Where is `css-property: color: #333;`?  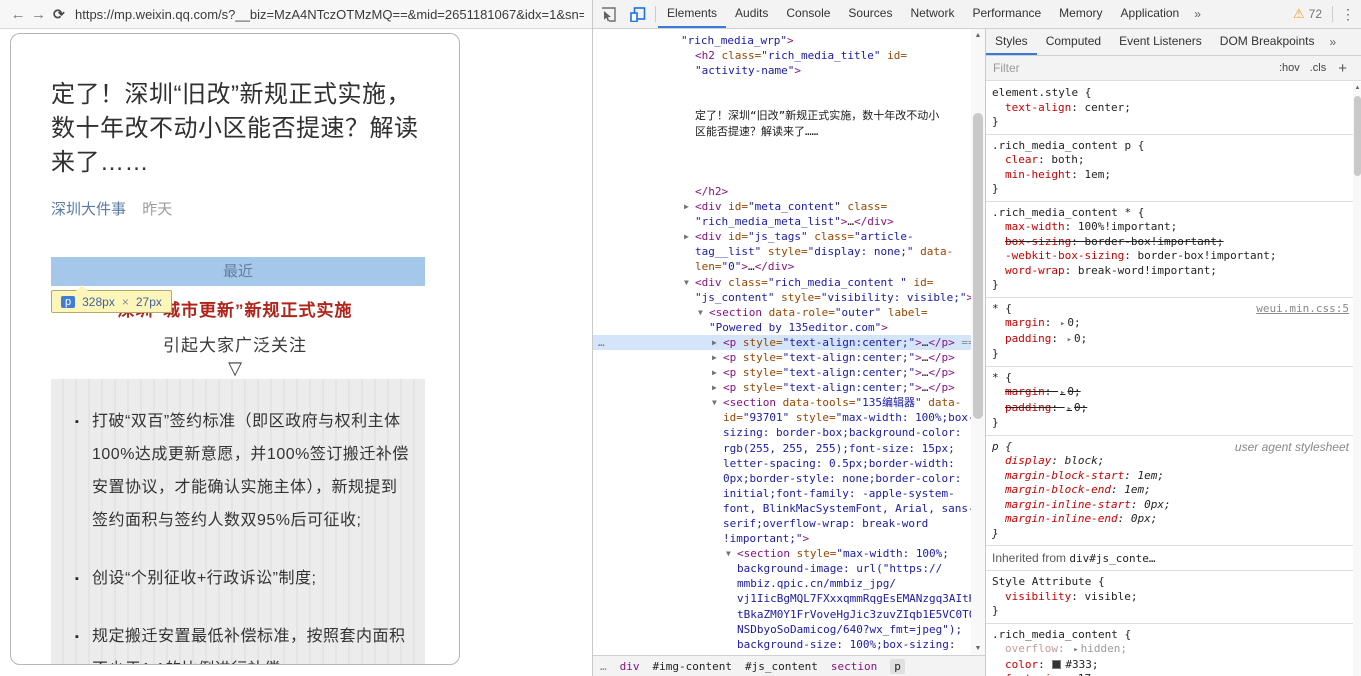 css-property: color: #333; is located at coordinates (1170, 665).